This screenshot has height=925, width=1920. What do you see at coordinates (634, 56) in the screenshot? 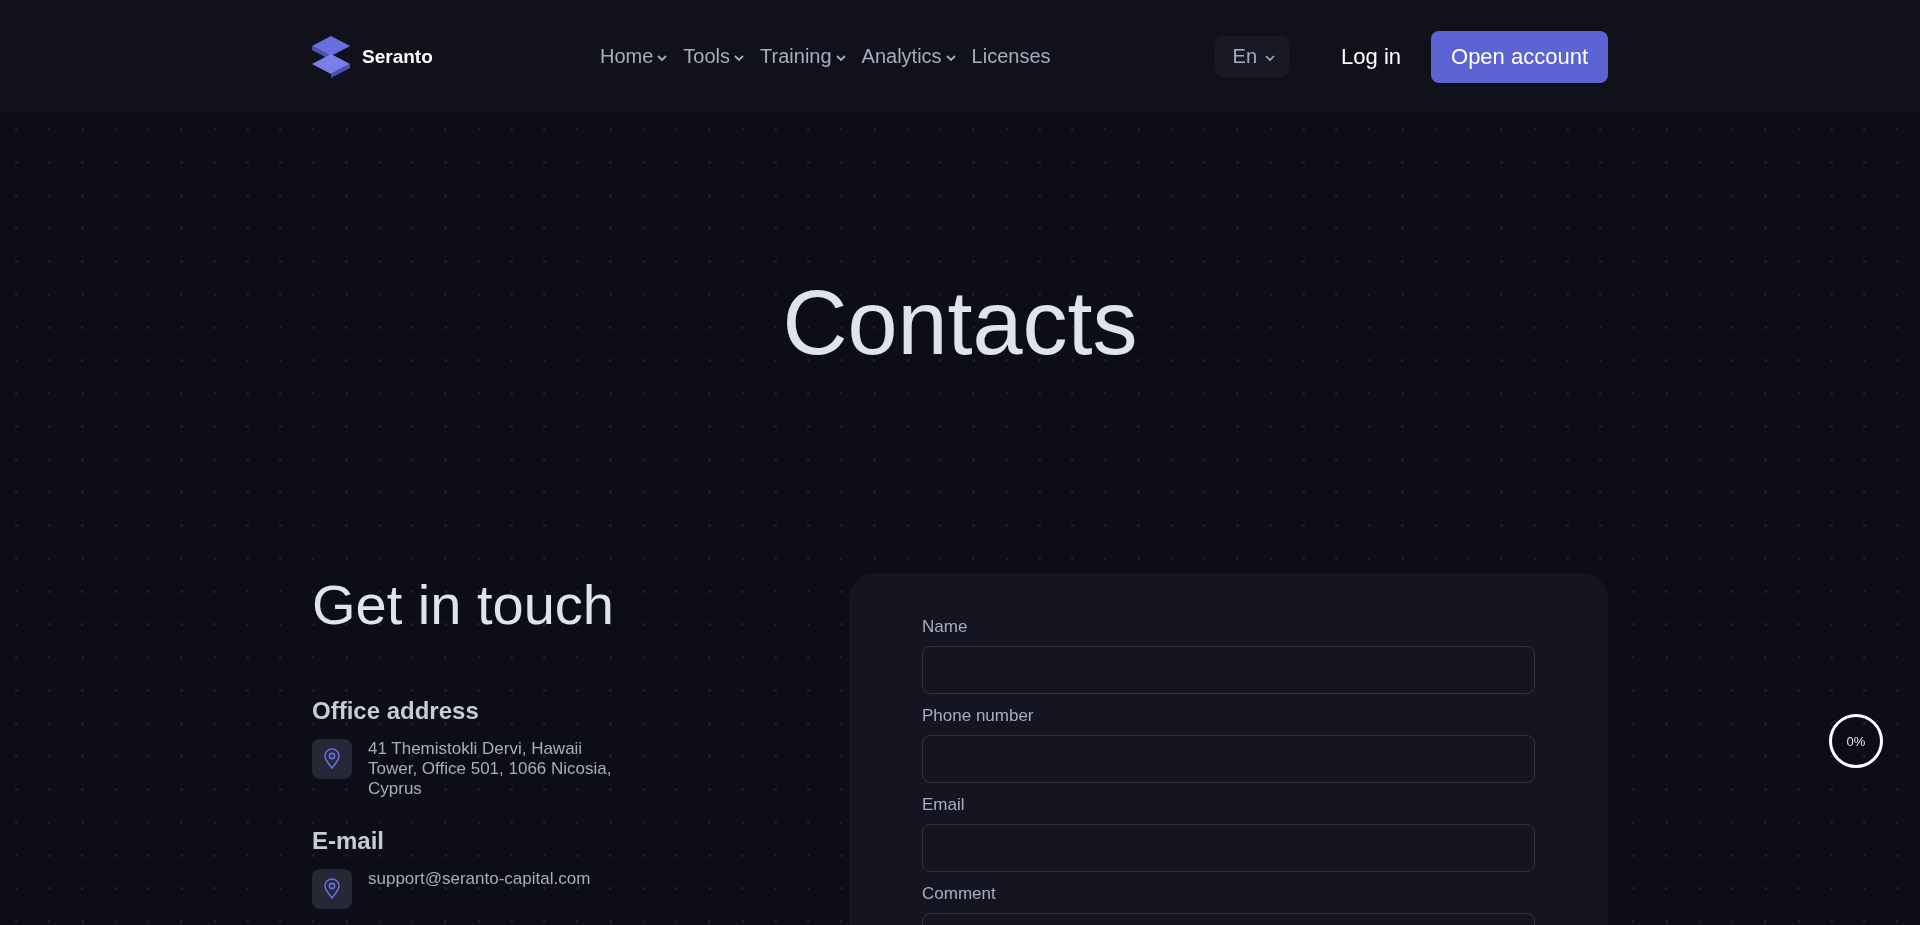
I see `nav-link: Home` at bounding box center [634, 56].